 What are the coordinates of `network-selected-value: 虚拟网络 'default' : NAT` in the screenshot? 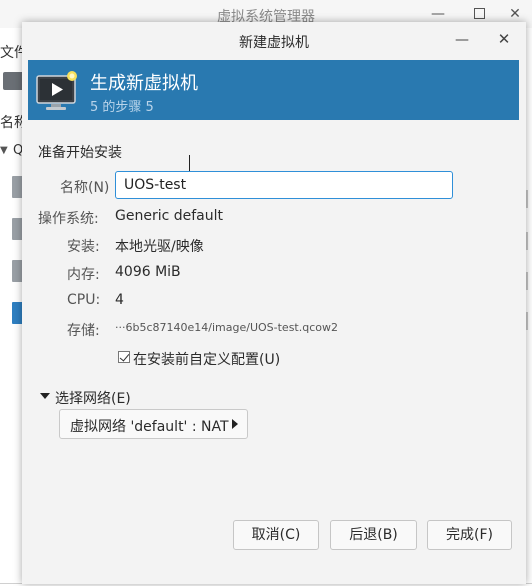 It's located at (149, 427).